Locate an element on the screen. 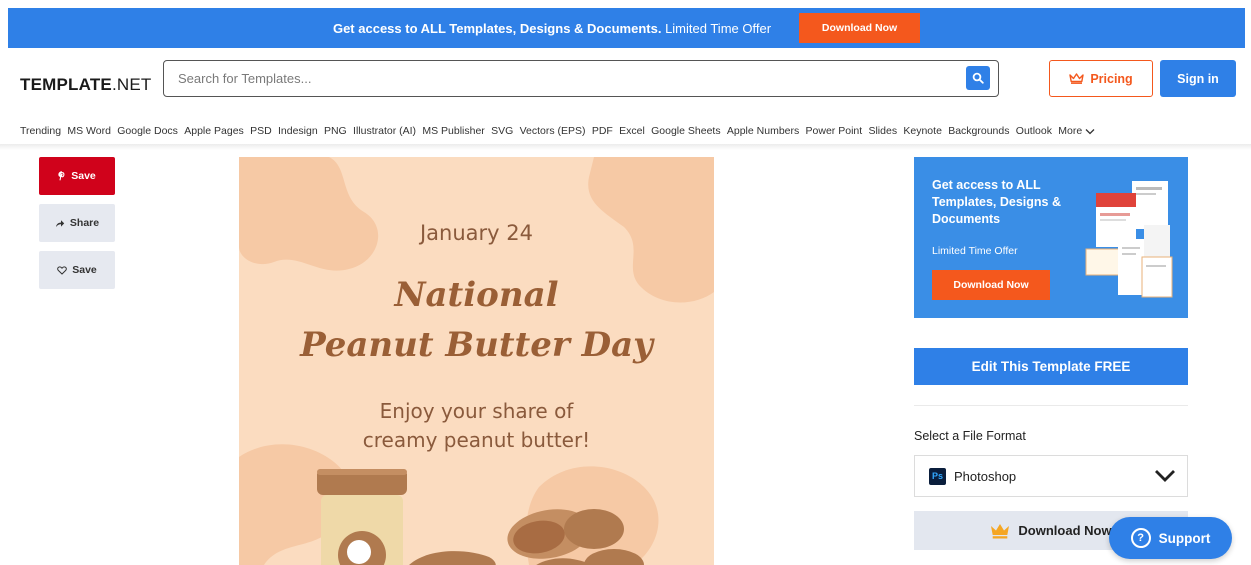 Image resolution: width=1251 pixels, height=565 pixels. edit-template-button: Edit This Template FREE is located at coordinates (1051, 366).